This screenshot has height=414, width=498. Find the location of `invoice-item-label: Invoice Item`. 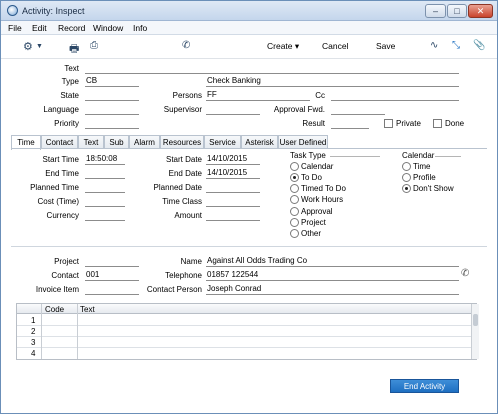

invoice-item-label: Invoice Item is located at coordinates (57, 289).